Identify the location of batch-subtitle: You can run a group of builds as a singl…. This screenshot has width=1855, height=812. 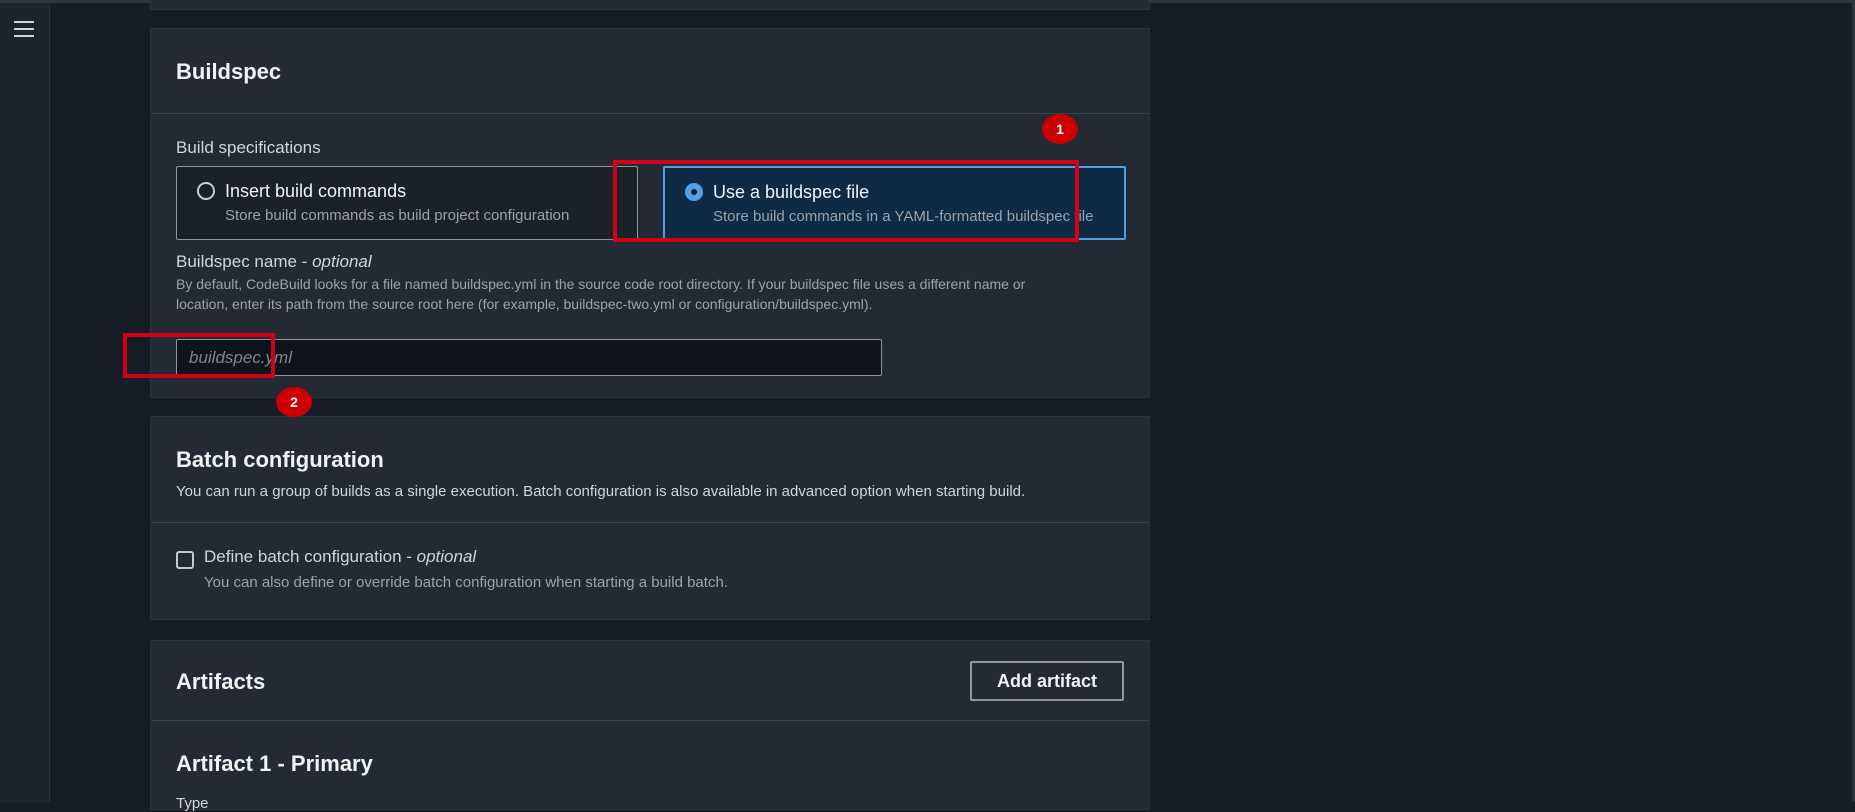
(601, 491).